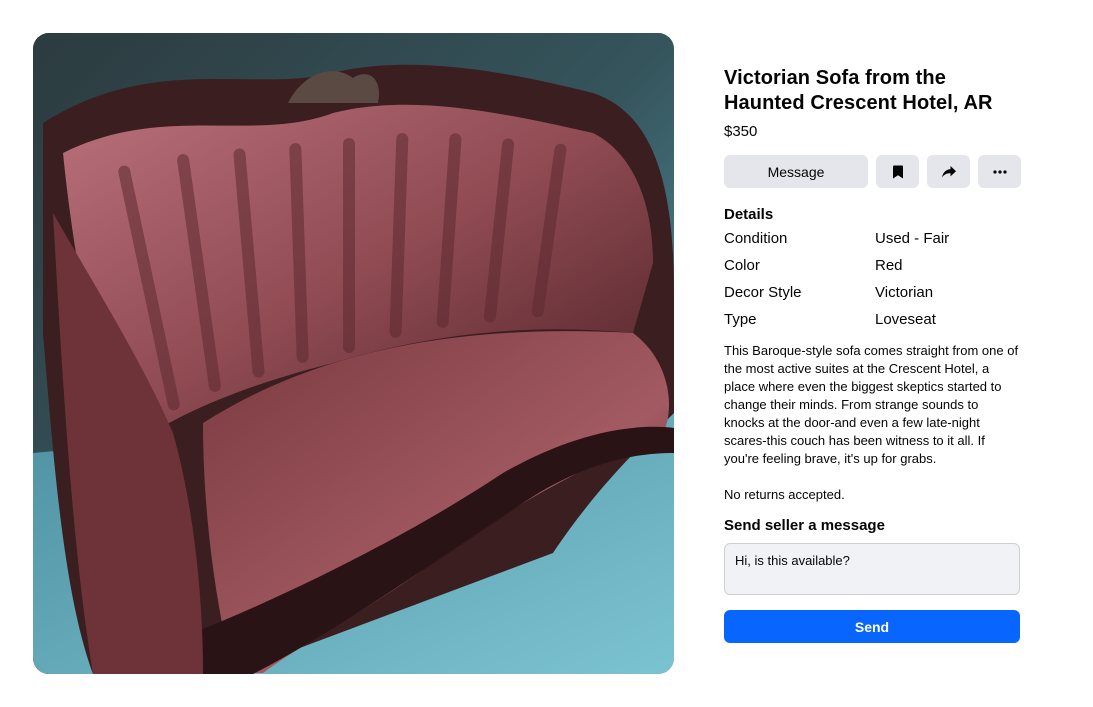  Describe the element at coordinates (804, 525) in the screenshot. I see `message-heading: Send seller a message` at that location.